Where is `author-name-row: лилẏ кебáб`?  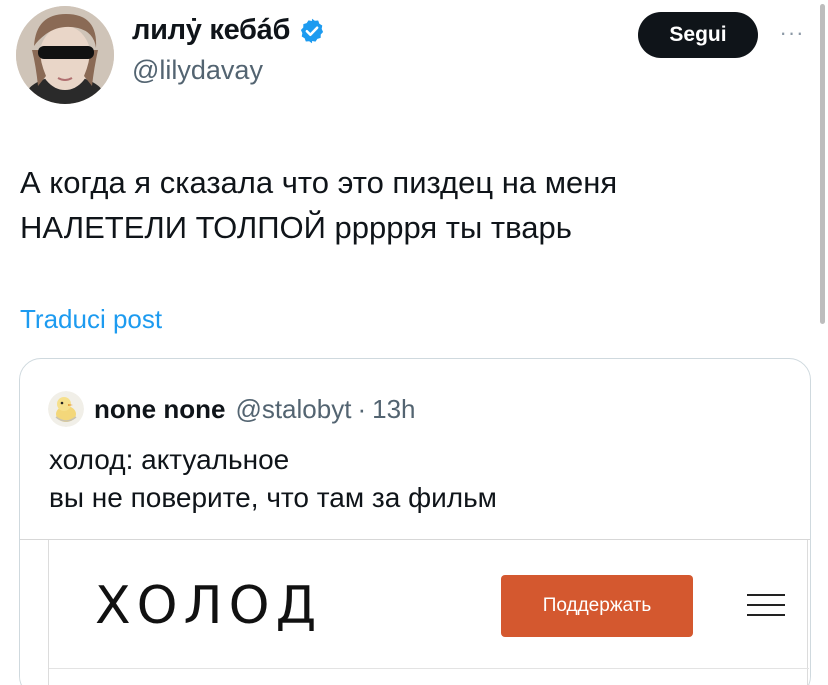
author-name-row: лилẏ кебáб is located at coordinates (229, 30).